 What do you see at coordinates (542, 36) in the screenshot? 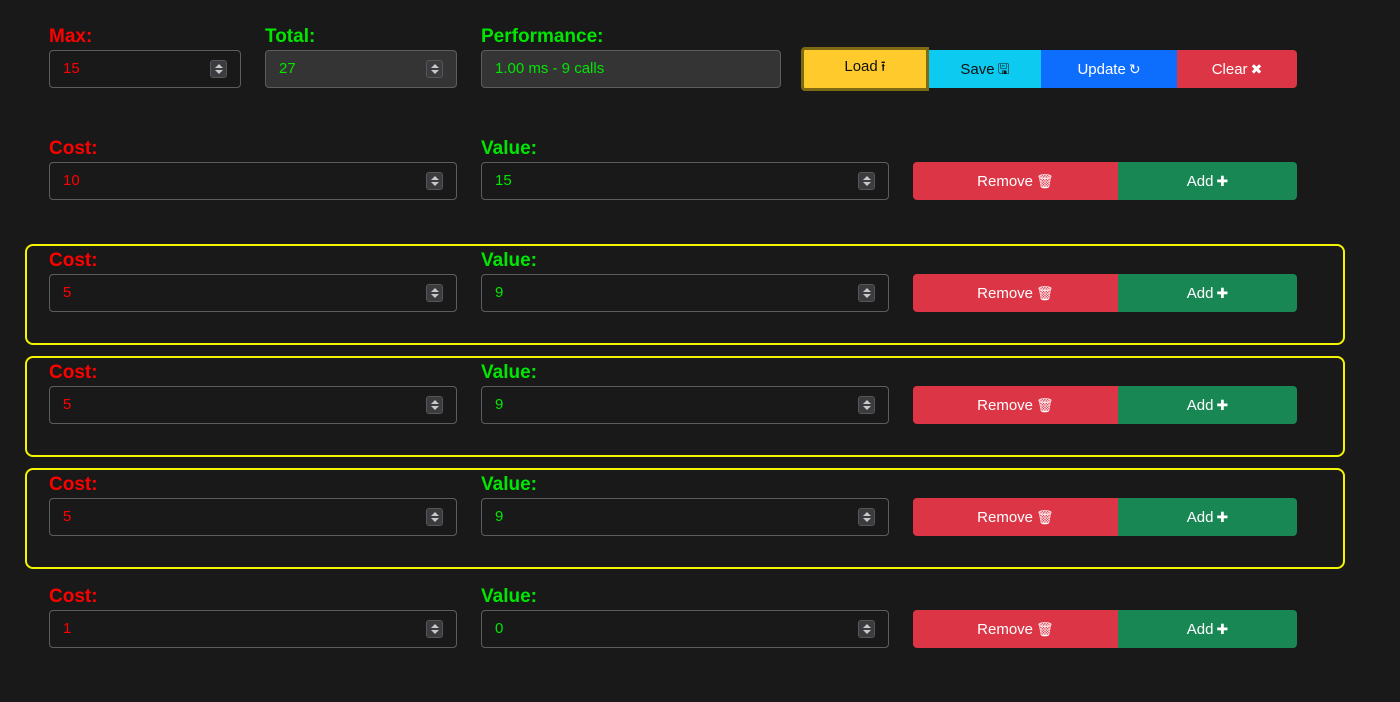
I see `performance-label: Performance:` at bounding box center [542, 36].